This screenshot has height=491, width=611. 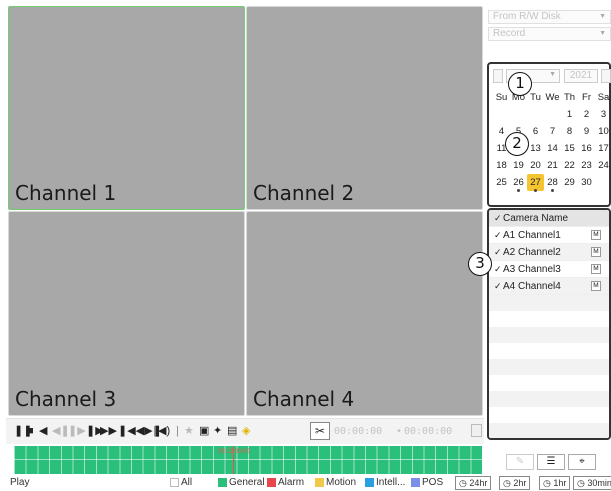 I want to click on zoom-1hr-button: ◷ 1hr, so click(x=555, y=483).